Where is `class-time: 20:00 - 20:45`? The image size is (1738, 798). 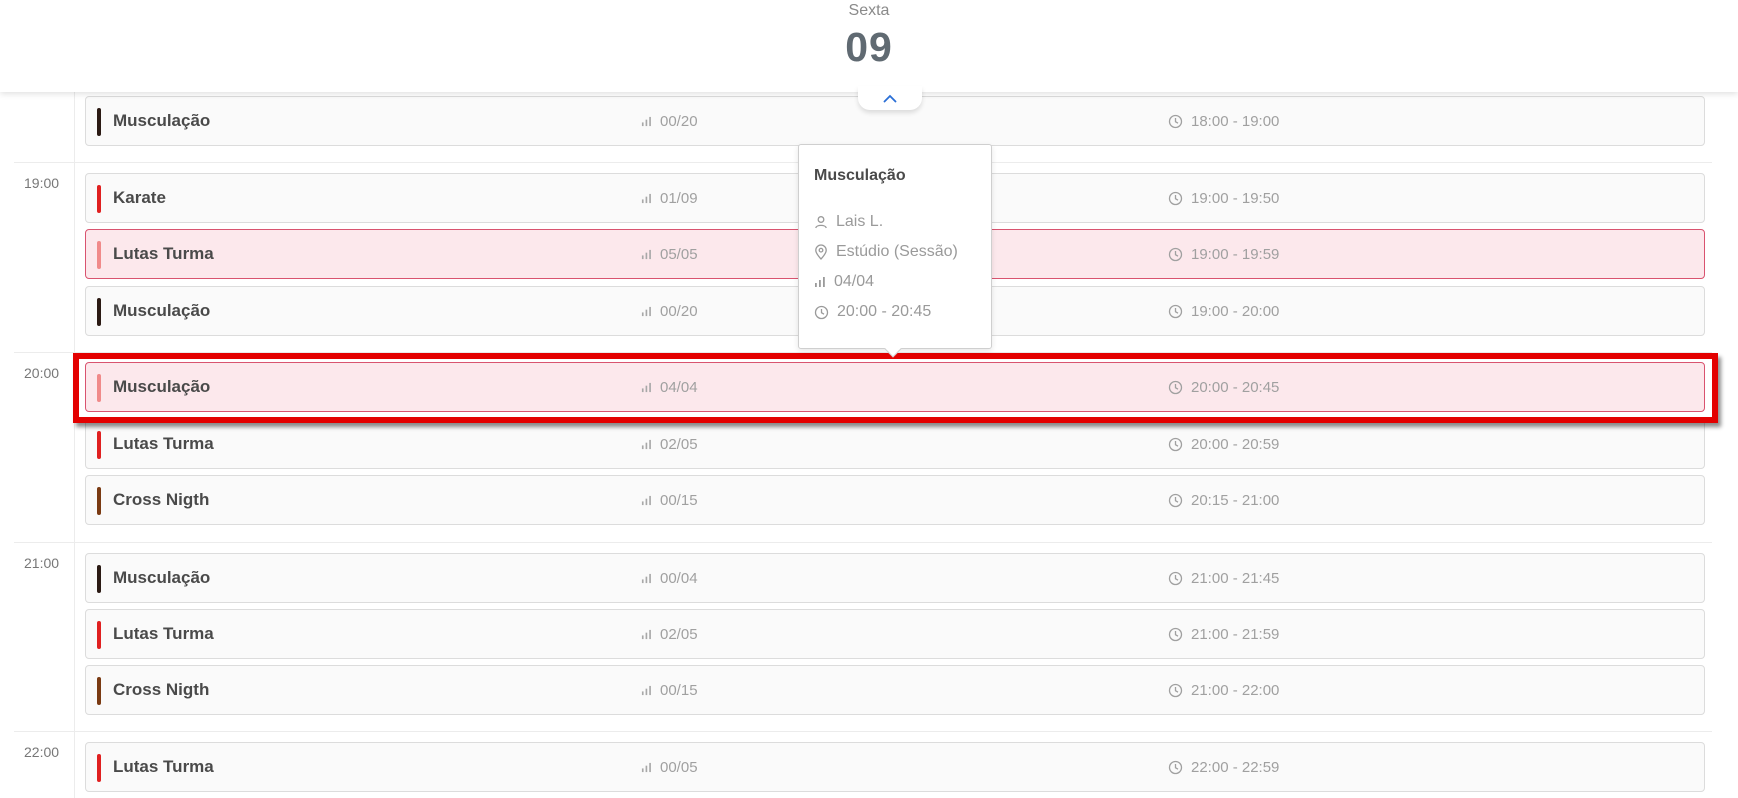 class-time: 20:00 - 20:45 is located at coordinates (1223, 387).